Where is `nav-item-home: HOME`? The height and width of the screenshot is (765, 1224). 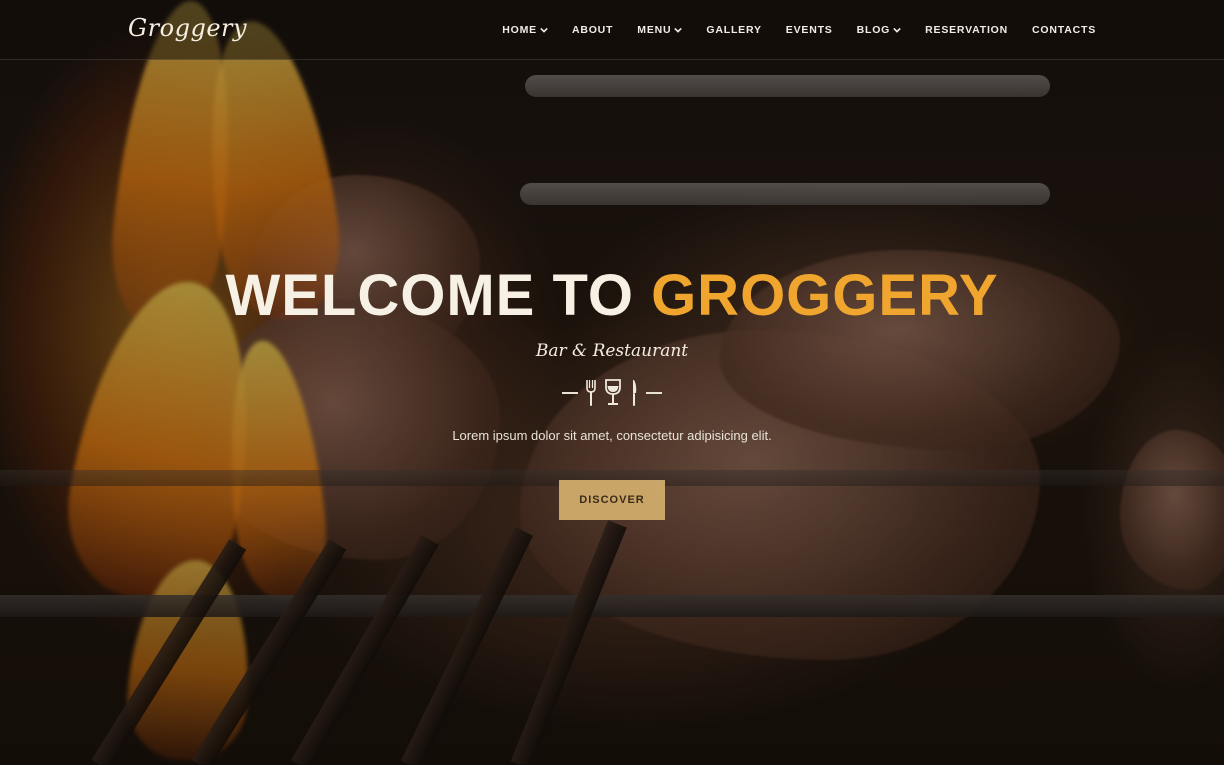
nav-item-home: HOME is located at coordinates (525, 30).